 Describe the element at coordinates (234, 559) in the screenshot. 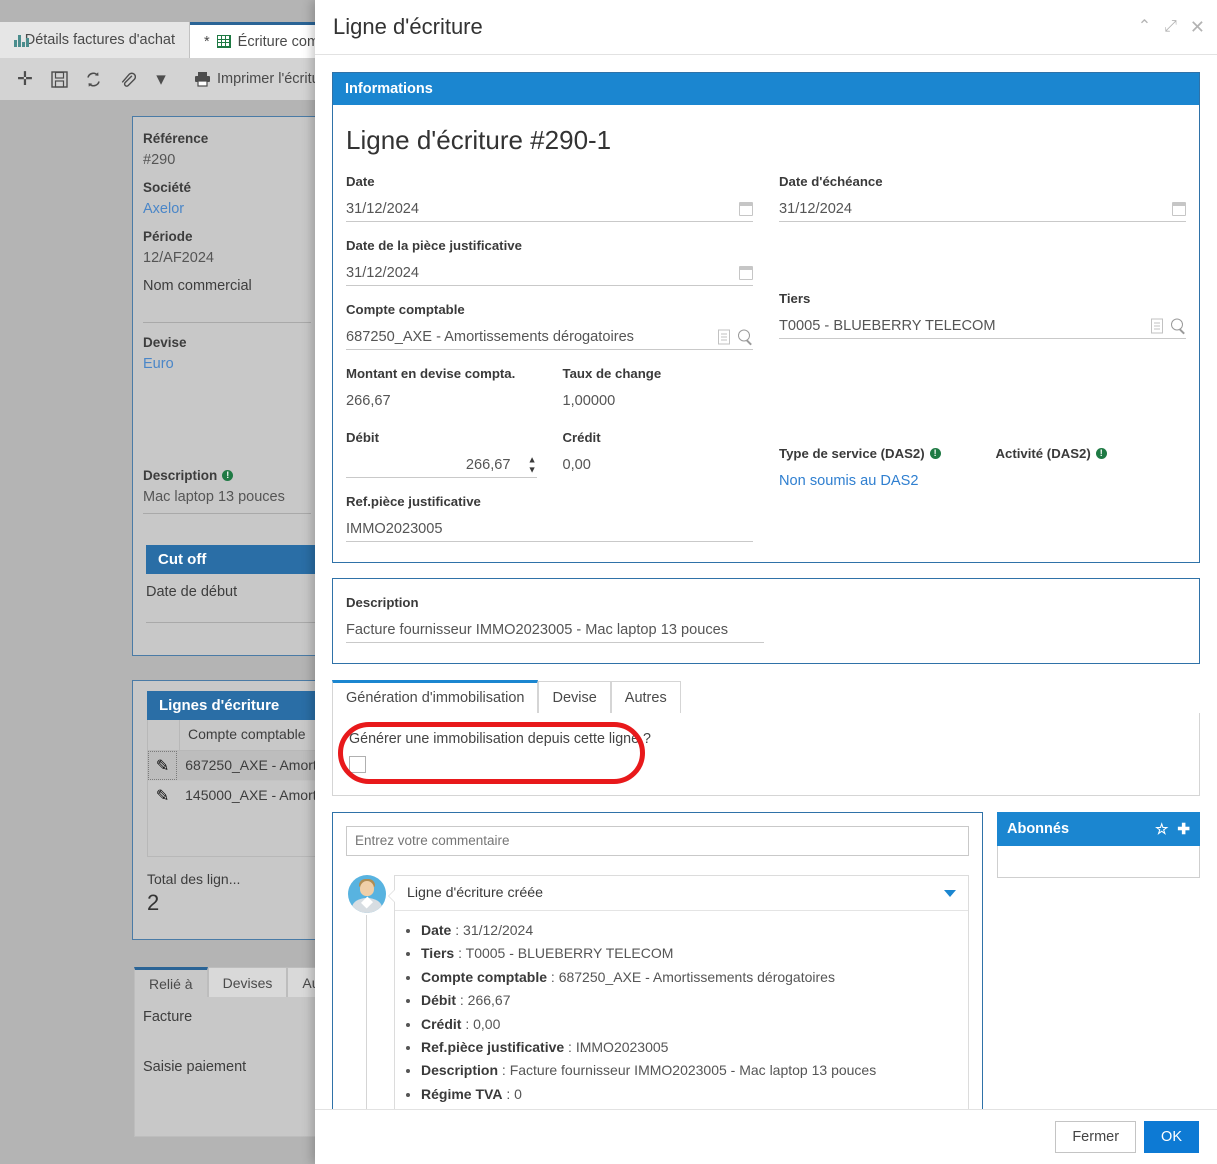

I see `cutoff-title: Cut off` at that location.